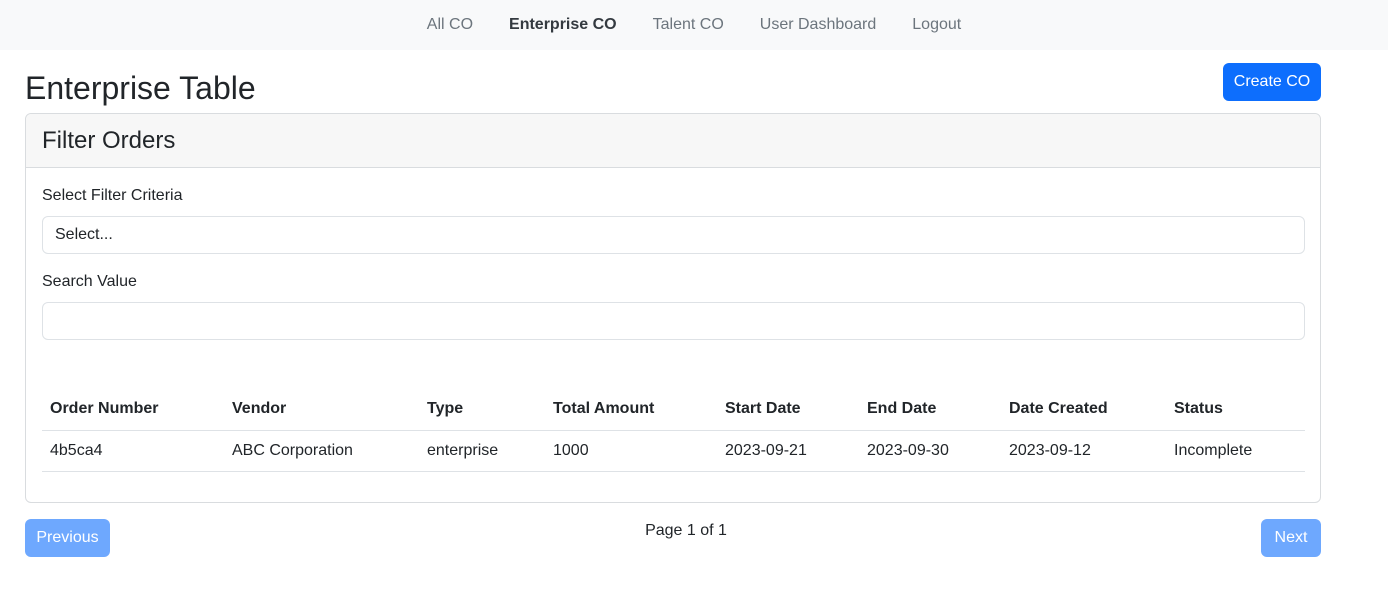 This screenshot has height=607, width=1388. Describe the element at coordinates (133, 451) in the screenshot. I see `cell-order-number: 4b5ca4` at that location.